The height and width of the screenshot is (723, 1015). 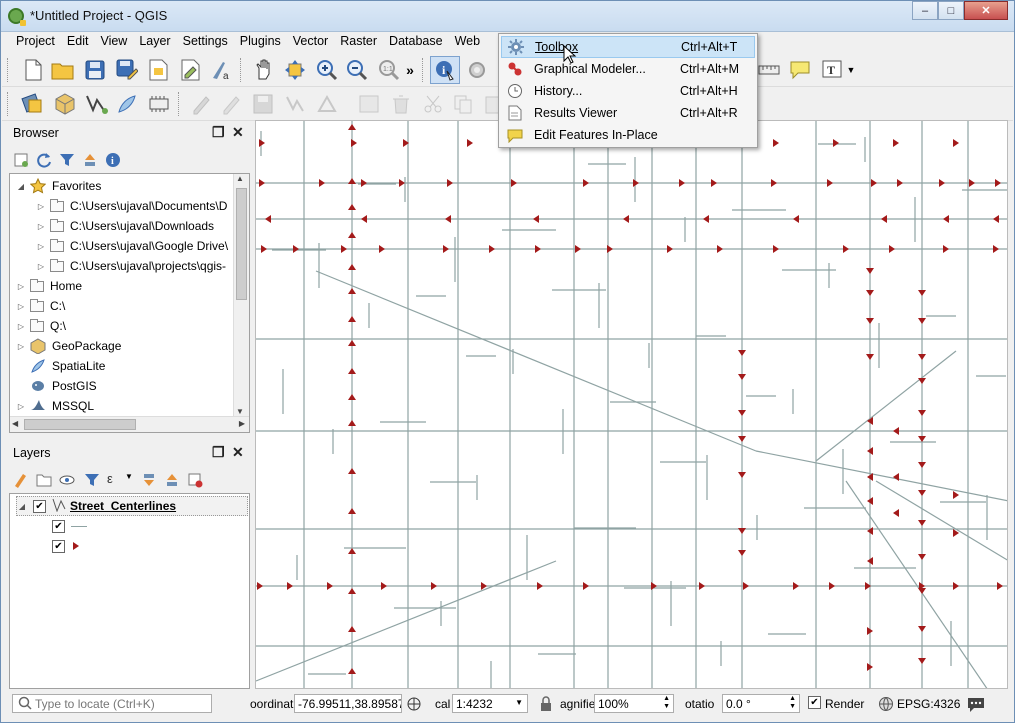 I want to click on identify-settings-icon, so click(x=477, y=70).